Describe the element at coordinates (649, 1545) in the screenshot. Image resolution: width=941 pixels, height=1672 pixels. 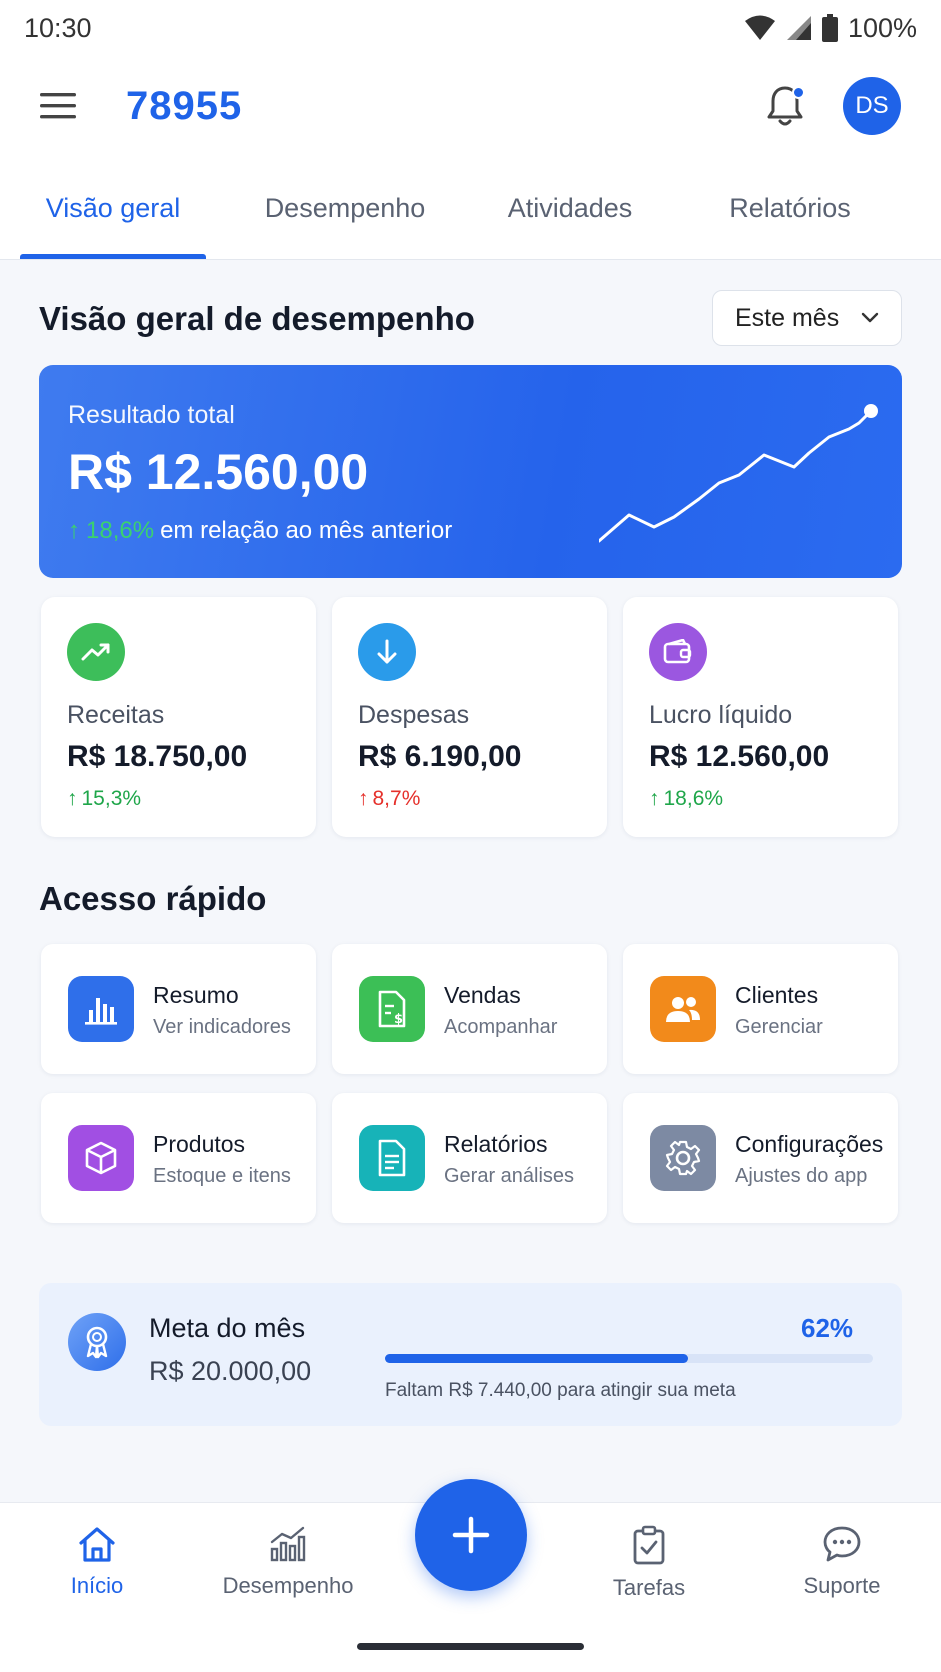
I see `clipboard-icon` at that location.